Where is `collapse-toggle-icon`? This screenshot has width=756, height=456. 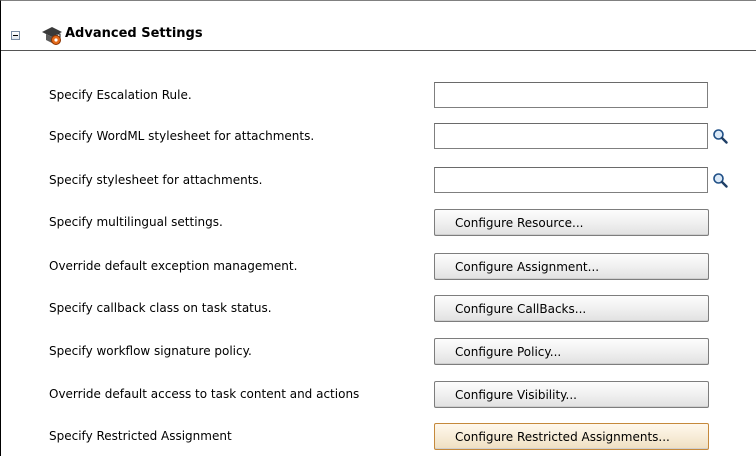
collapse-toggle-icon is located at coordinates (15, 35).